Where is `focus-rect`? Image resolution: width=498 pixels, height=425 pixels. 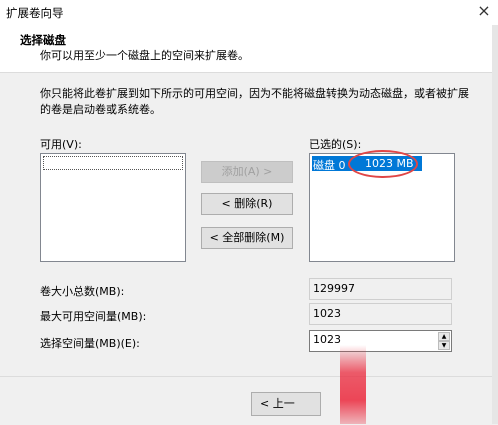
focus-rect is located at coordinates (113, 163).